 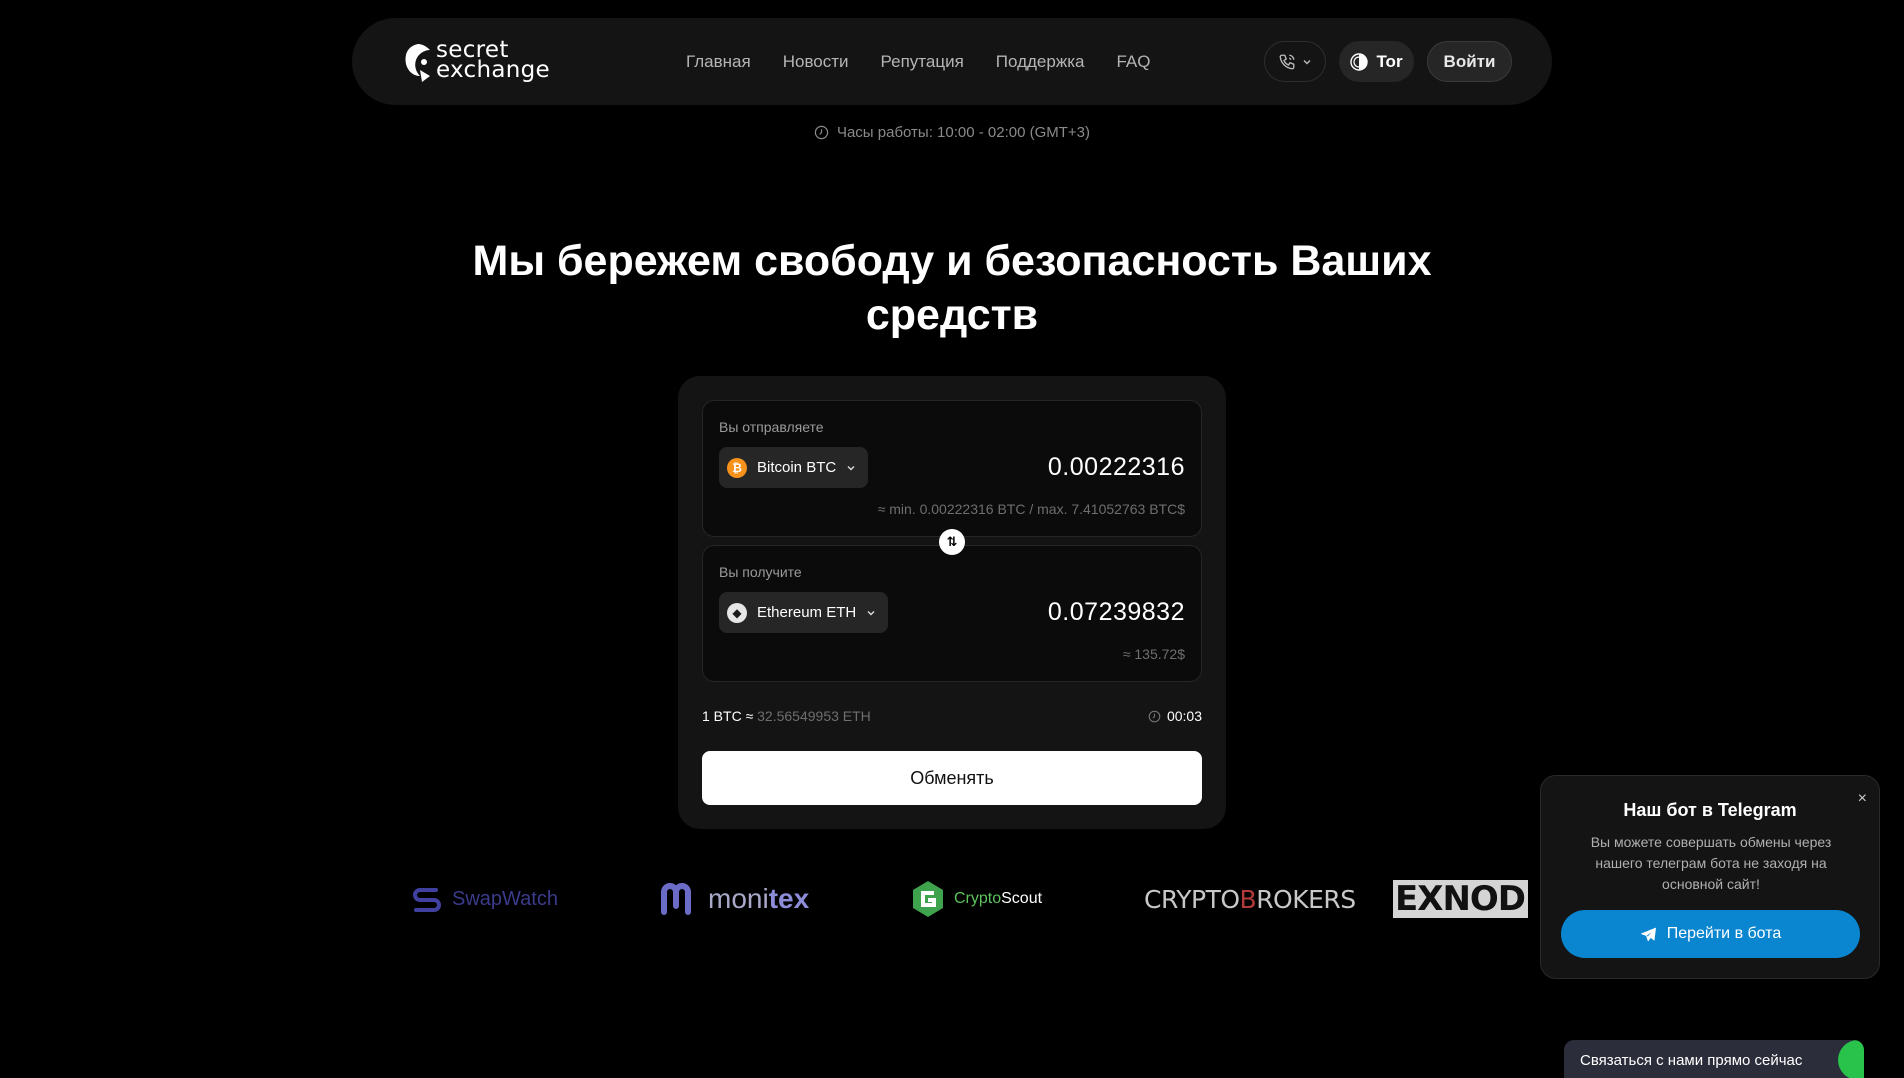 I want to click on main-nav: Главная Новости Репутация Поддержка FAQ, so click(x=918, y=61).